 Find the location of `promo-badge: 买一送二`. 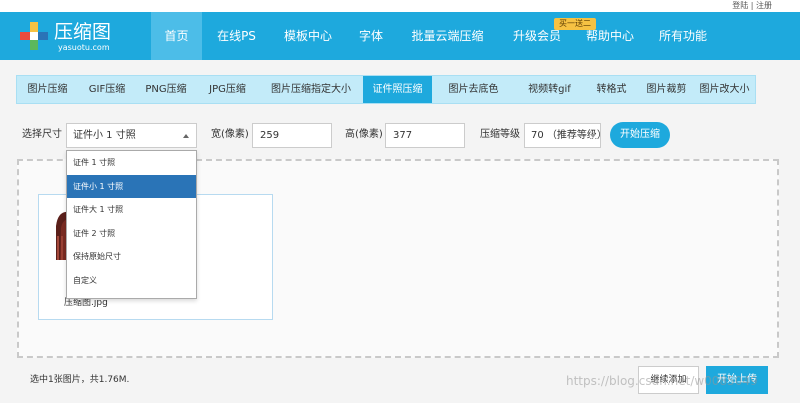

promo-badge: 买一送二 is located at coordinates (575, 24).